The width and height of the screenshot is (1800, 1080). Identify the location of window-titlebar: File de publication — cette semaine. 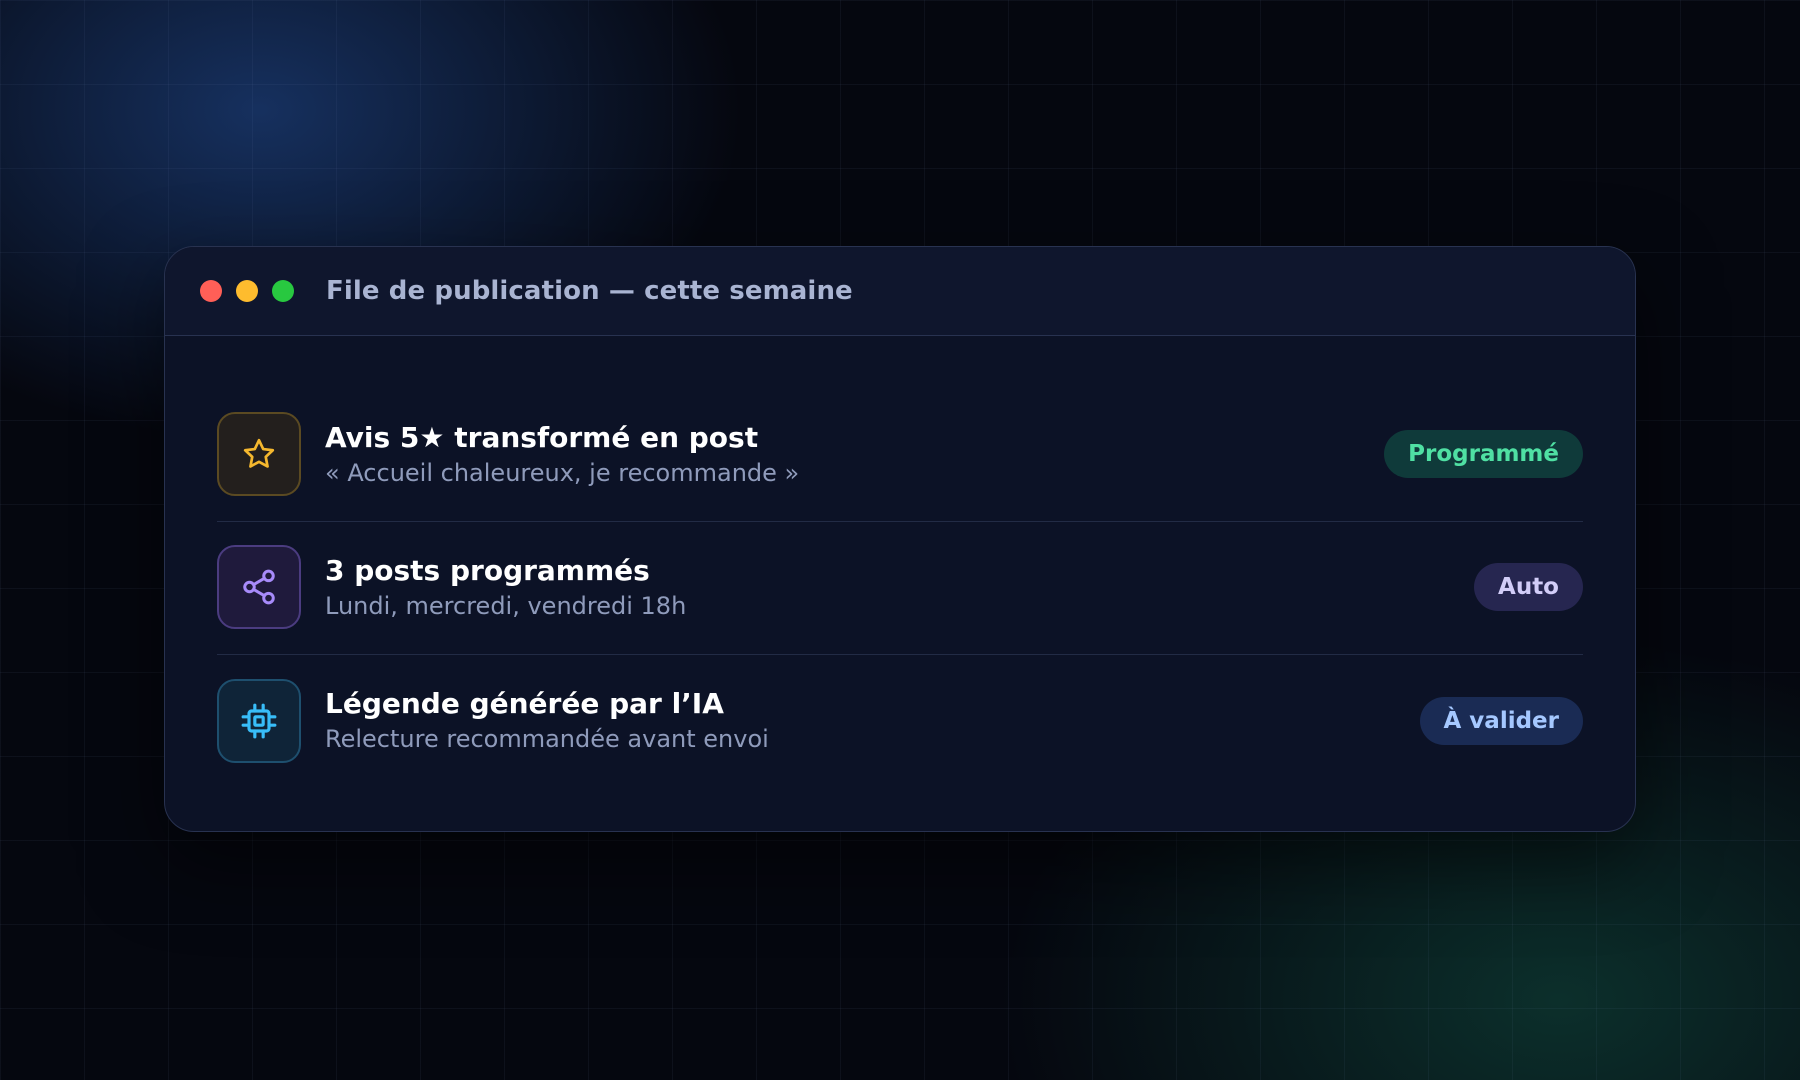
(900, 291).